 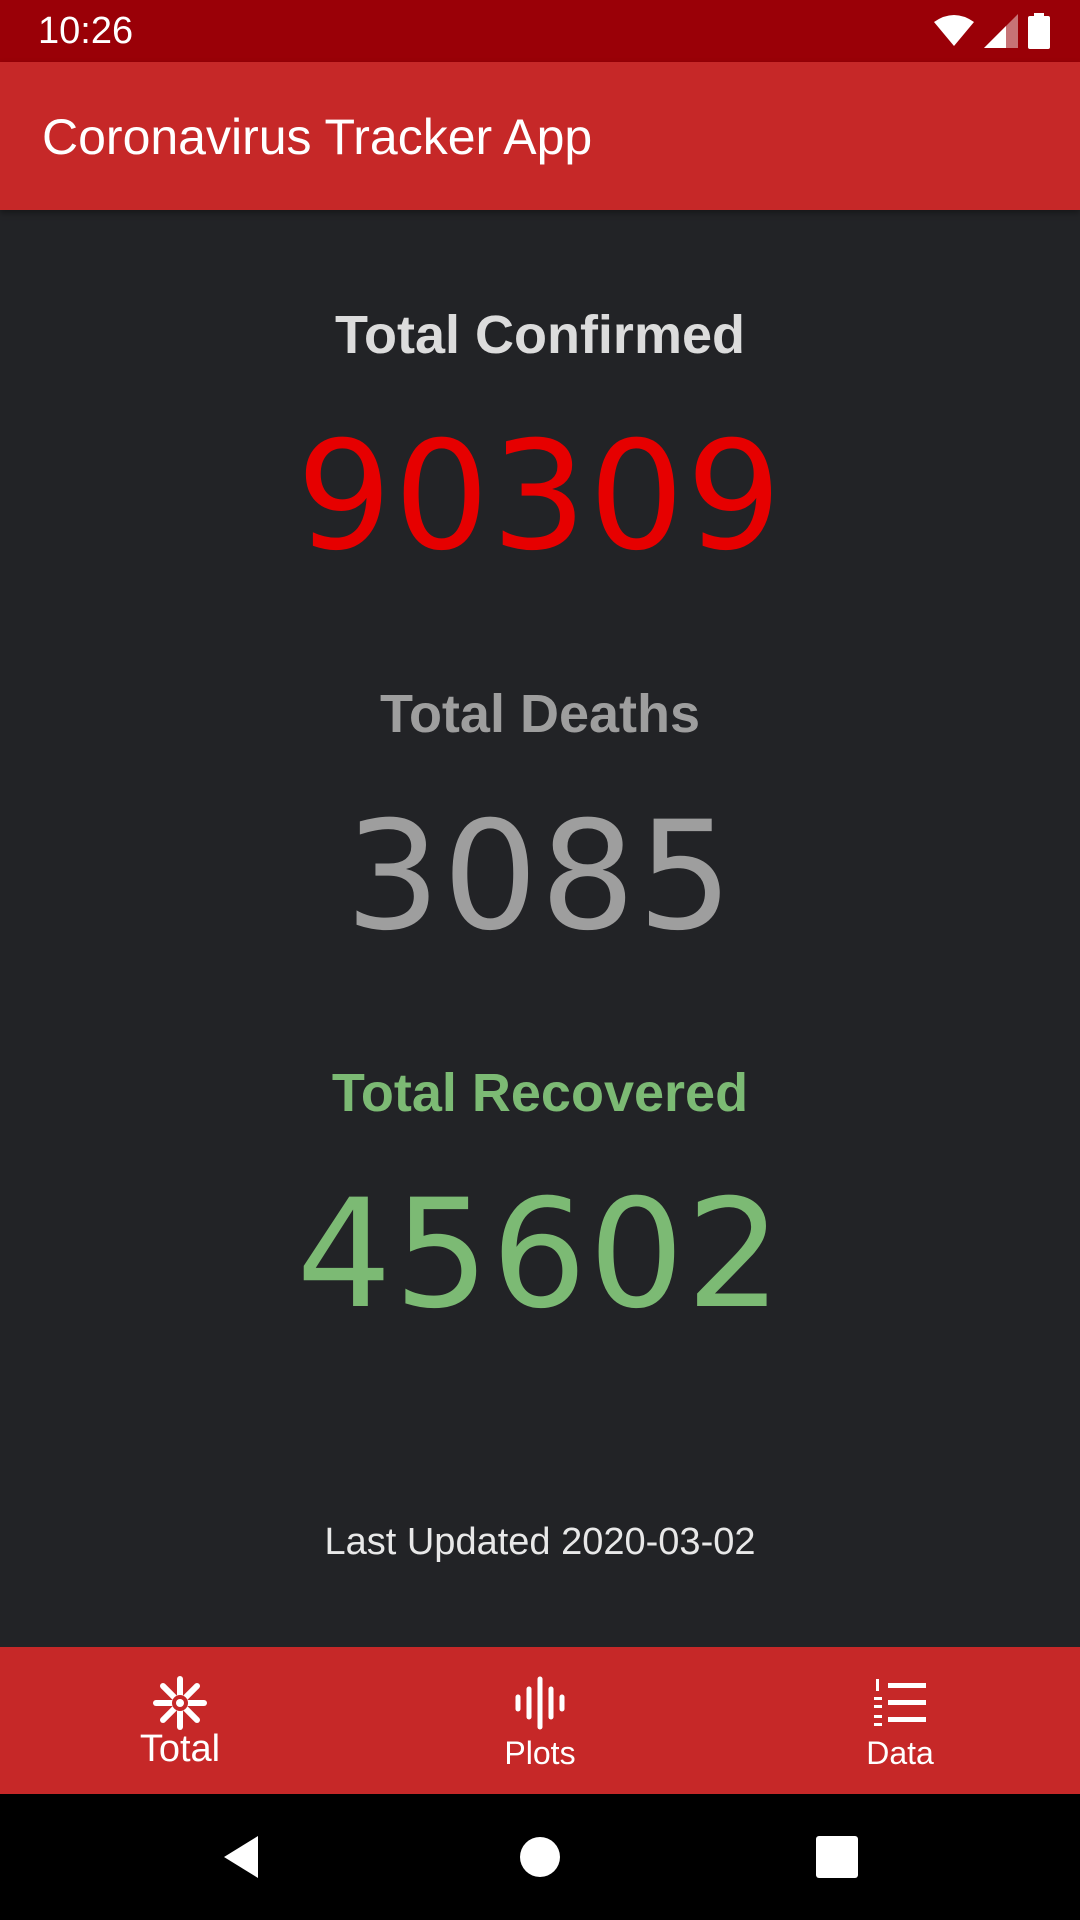 What do you see at coordinates (180, 1749) in the screenshot?
I see `nav-label-total: Total` at bounding box center [180, 1749].